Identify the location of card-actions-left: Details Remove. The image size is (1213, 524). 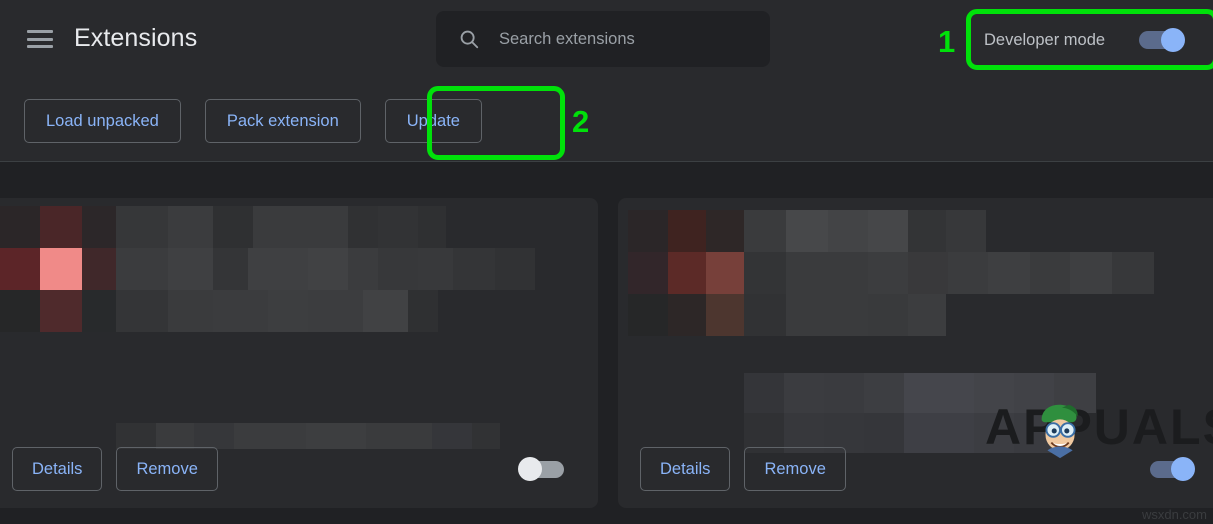
(299, 471).